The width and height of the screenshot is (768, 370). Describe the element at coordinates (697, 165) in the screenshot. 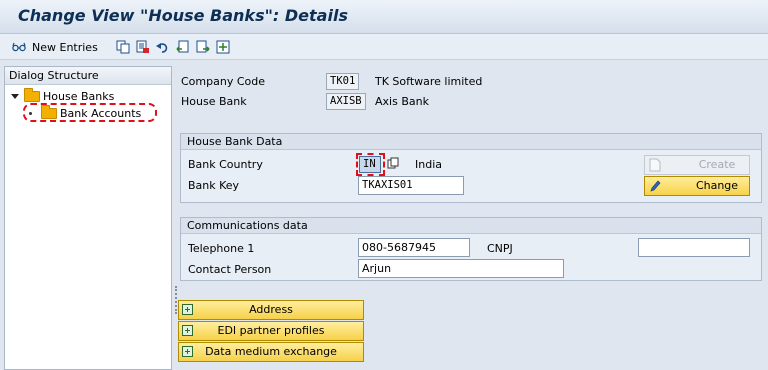

I see `create-button: Create` at that location.